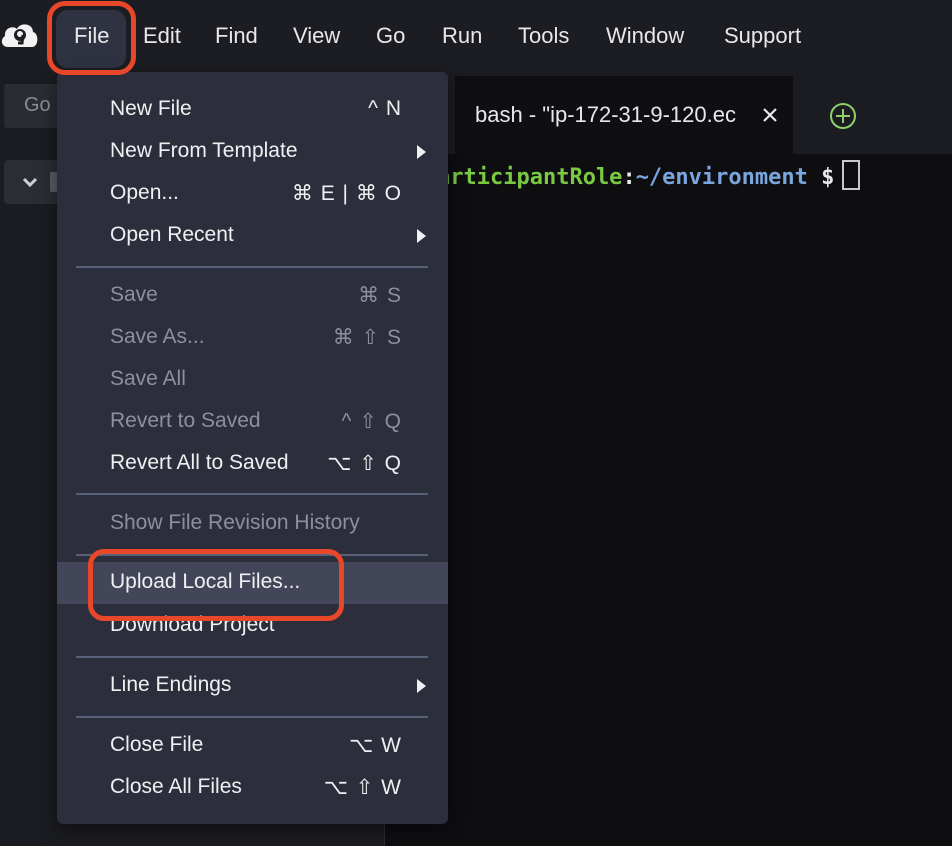 The width and height of the screenshot is (952, 846). I want to click on menu-item-download-project: Download Project, so click(252, 626).